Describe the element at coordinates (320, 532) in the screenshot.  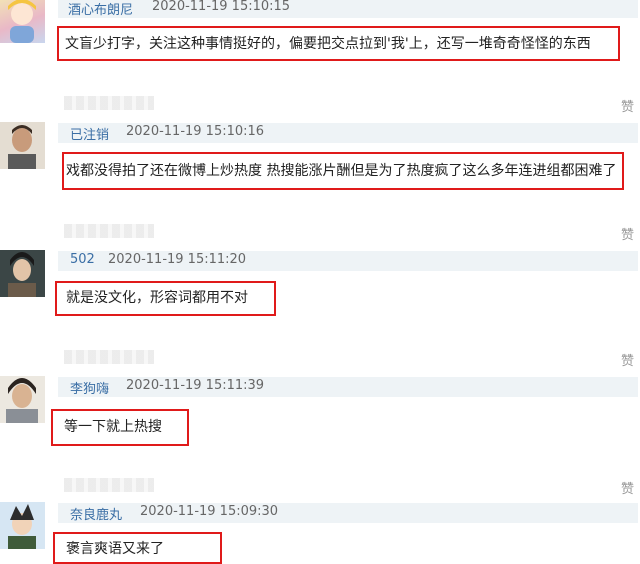
I see `comment-item: 奈良鹿丸 2020-11-19 15:09:30 褒言爽语又来了` at that location.